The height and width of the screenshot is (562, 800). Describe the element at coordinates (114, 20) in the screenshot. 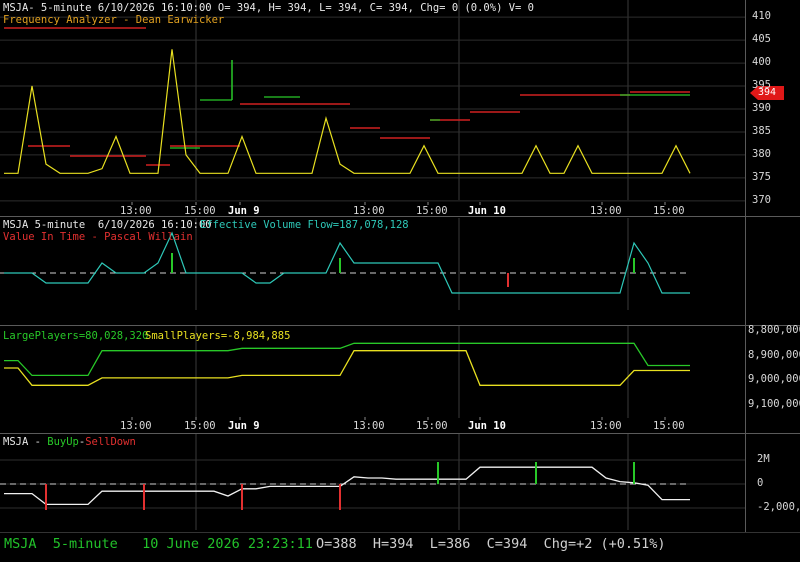

I see `frequency-analyzer-label: Frequency Analyzer - Dean Earwicker` at that location.